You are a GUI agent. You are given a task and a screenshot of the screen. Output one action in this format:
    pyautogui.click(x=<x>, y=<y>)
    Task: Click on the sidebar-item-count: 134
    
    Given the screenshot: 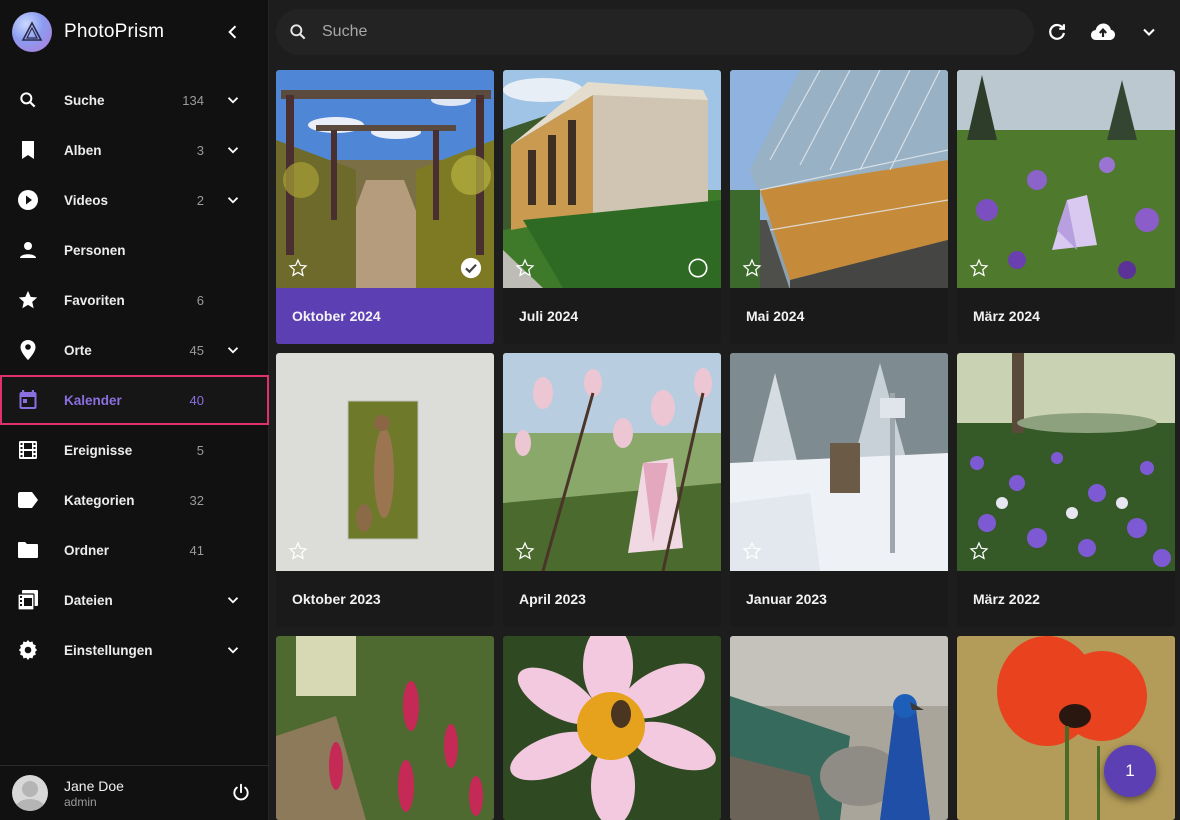 What is the action you would take?
    pyautogui.click(x=193, y=100)
    